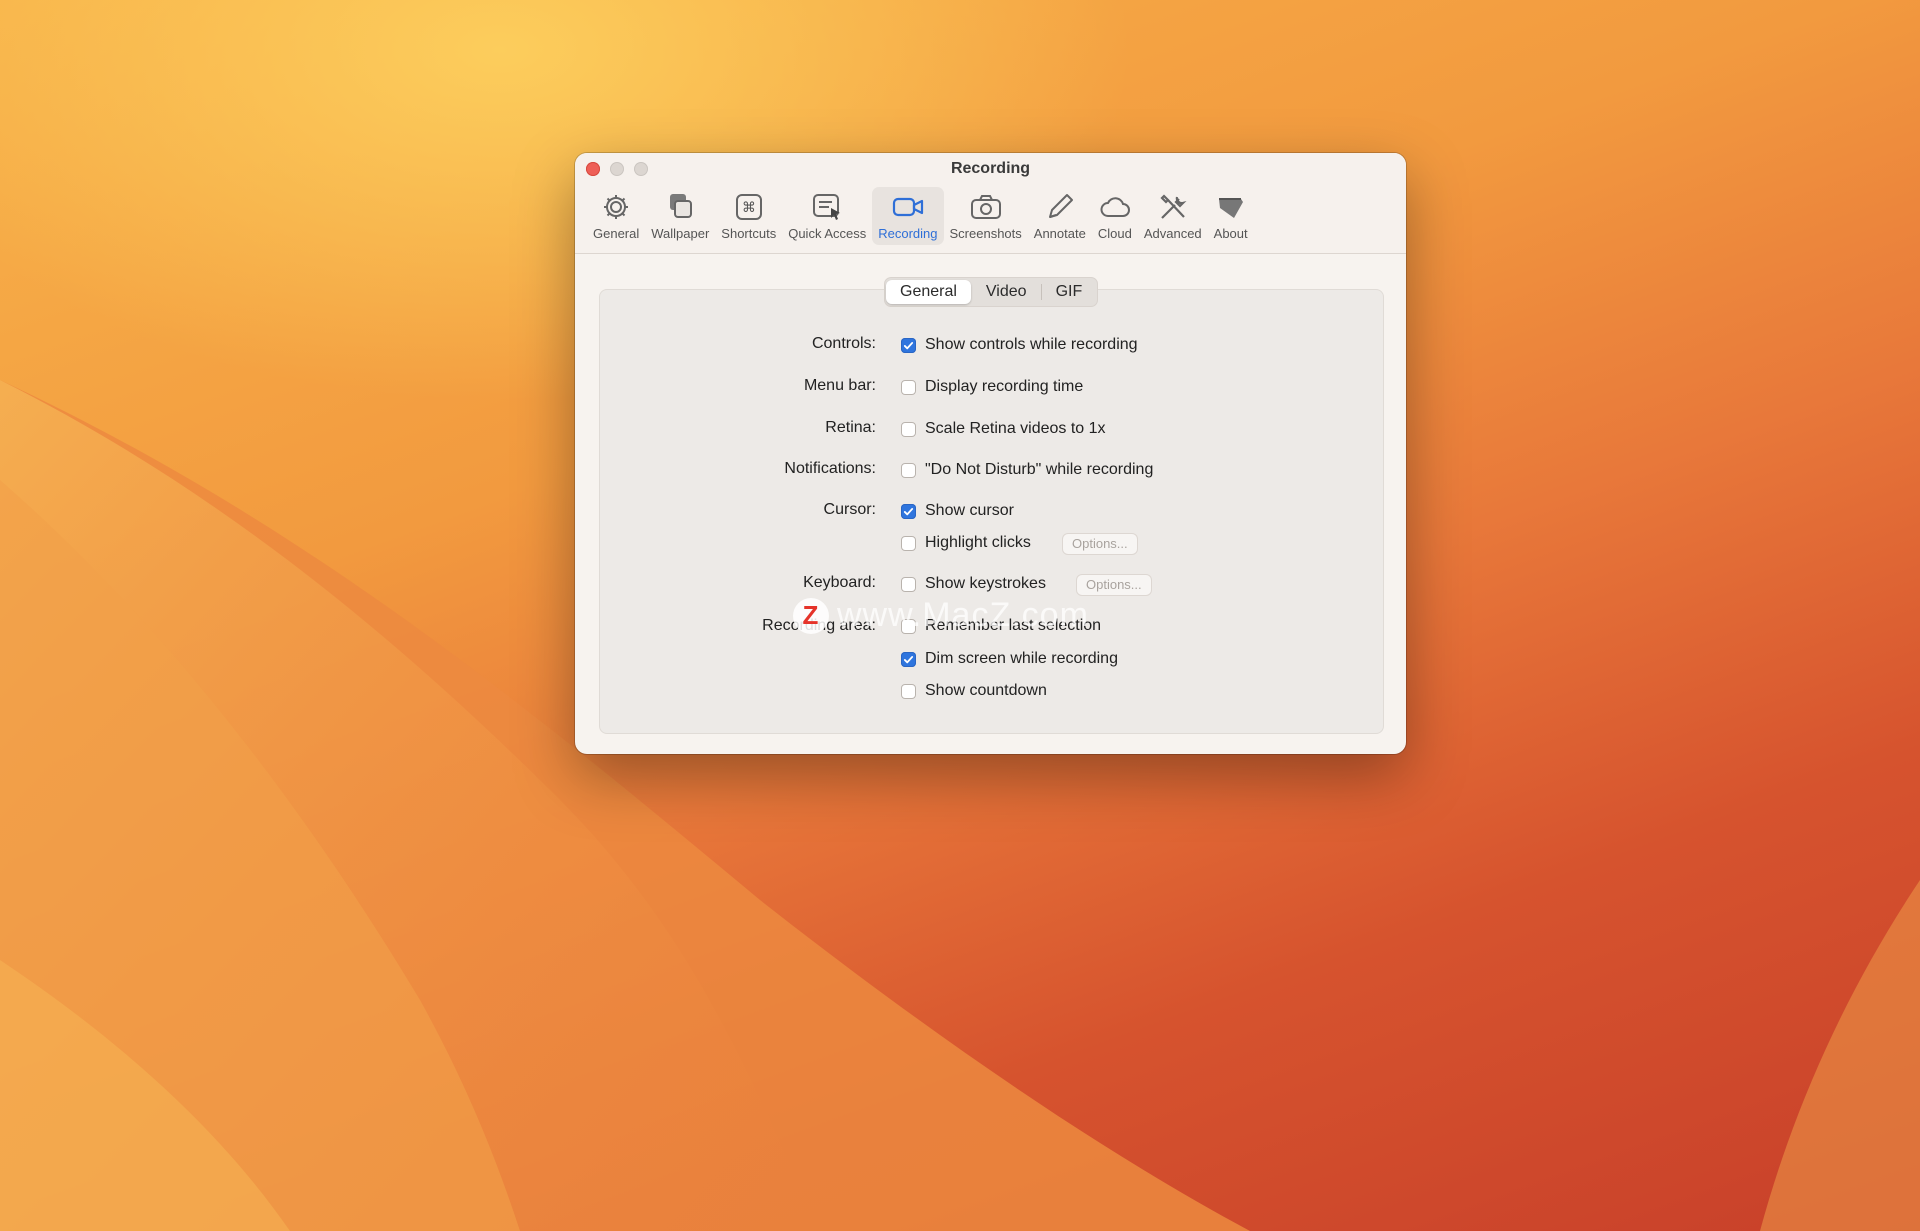  What do you see at coordinates (969, 510) in the screenshot?
I see `show-cursor-text: Show cursor` at bounding box center [969, 510].